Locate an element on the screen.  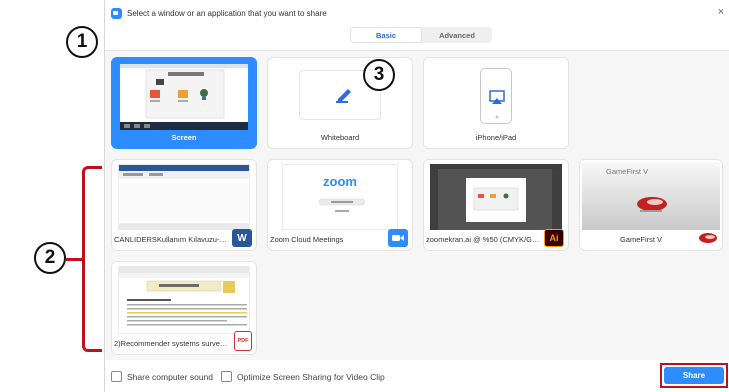
optimize-video-label: Optimize Screen Sharing for Video Clip is located at coordinates (311, 376).